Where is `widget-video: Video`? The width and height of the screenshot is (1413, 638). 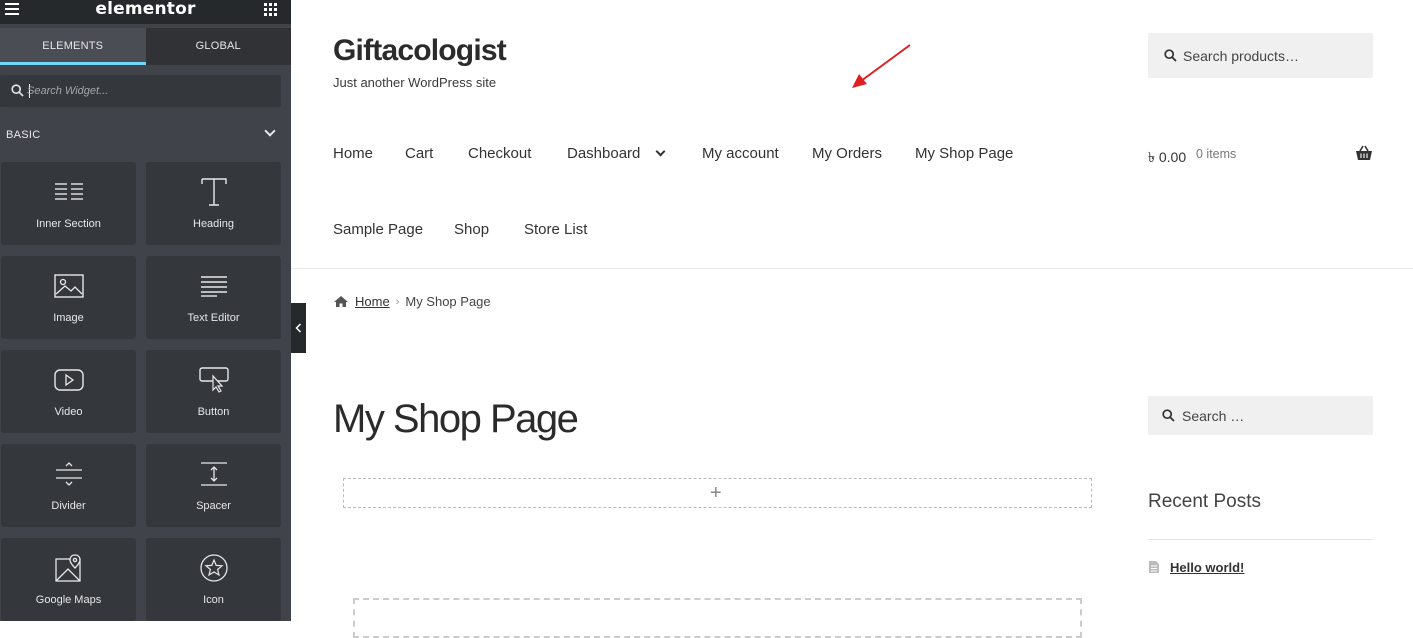
widget-video: Video is located at coordinates (68, 391).